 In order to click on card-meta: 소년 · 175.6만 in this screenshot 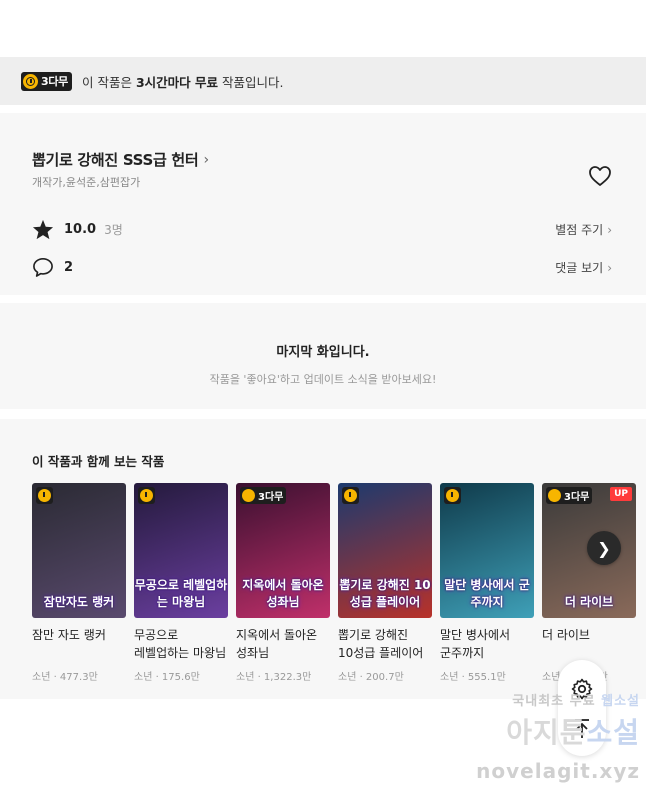, I will do `click(167, 677)`.